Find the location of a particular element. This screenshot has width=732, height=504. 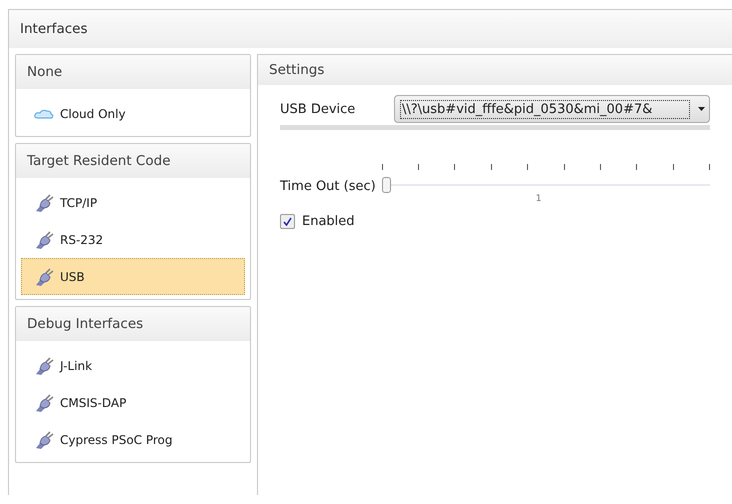

cloud-icon is located at coordinates (44, 113).